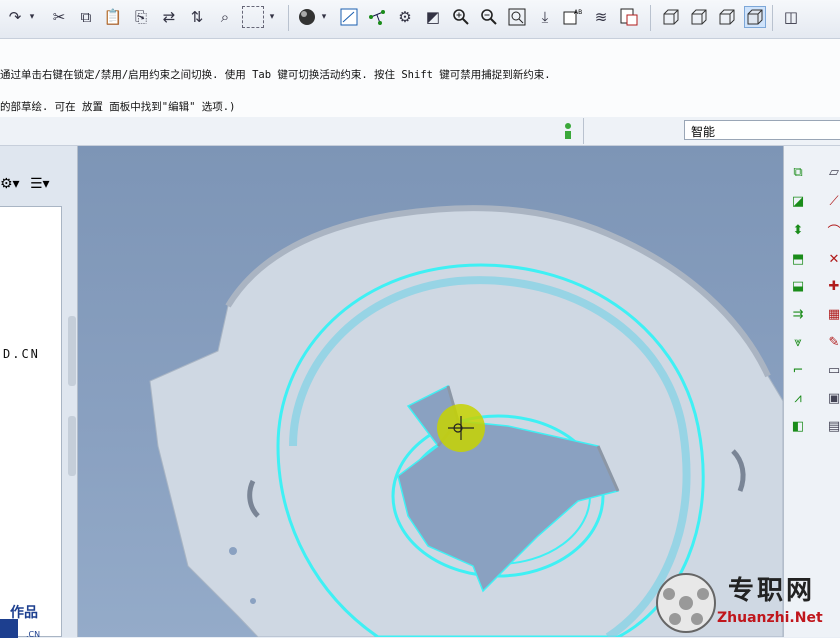 Image resolution: width=840 pixels, height=638 pixels. What do you see at coordinates (811, 391) in the screenshot?
I see `feature-toolbar-right: ⧉ ◪ ⬍ ⬒ ⬓ ⇉ ⩔ ⌐ ⩘ ◧ ▱ ⟋ ⌒ ✕ ✚ ▦ ✎ ▭ ▣ ▤` at bounding box center [811, 391].